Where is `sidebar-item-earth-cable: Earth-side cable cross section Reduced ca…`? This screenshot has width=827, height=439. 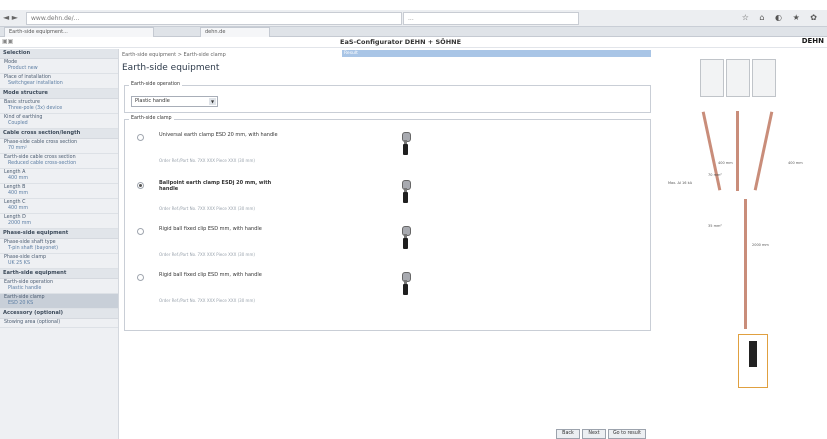
sidebar-item-earth-cable: Earth-side cable cross section Reduced ca… is located at coordinates (59, 161).